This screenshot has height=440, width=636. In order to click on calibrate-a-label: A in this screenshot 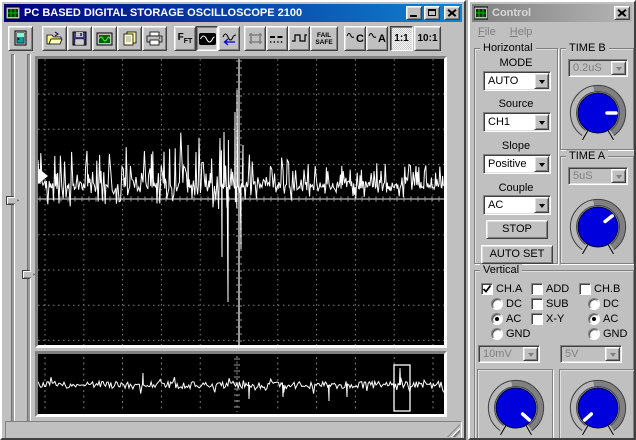, I will do `click(382, 38)`.